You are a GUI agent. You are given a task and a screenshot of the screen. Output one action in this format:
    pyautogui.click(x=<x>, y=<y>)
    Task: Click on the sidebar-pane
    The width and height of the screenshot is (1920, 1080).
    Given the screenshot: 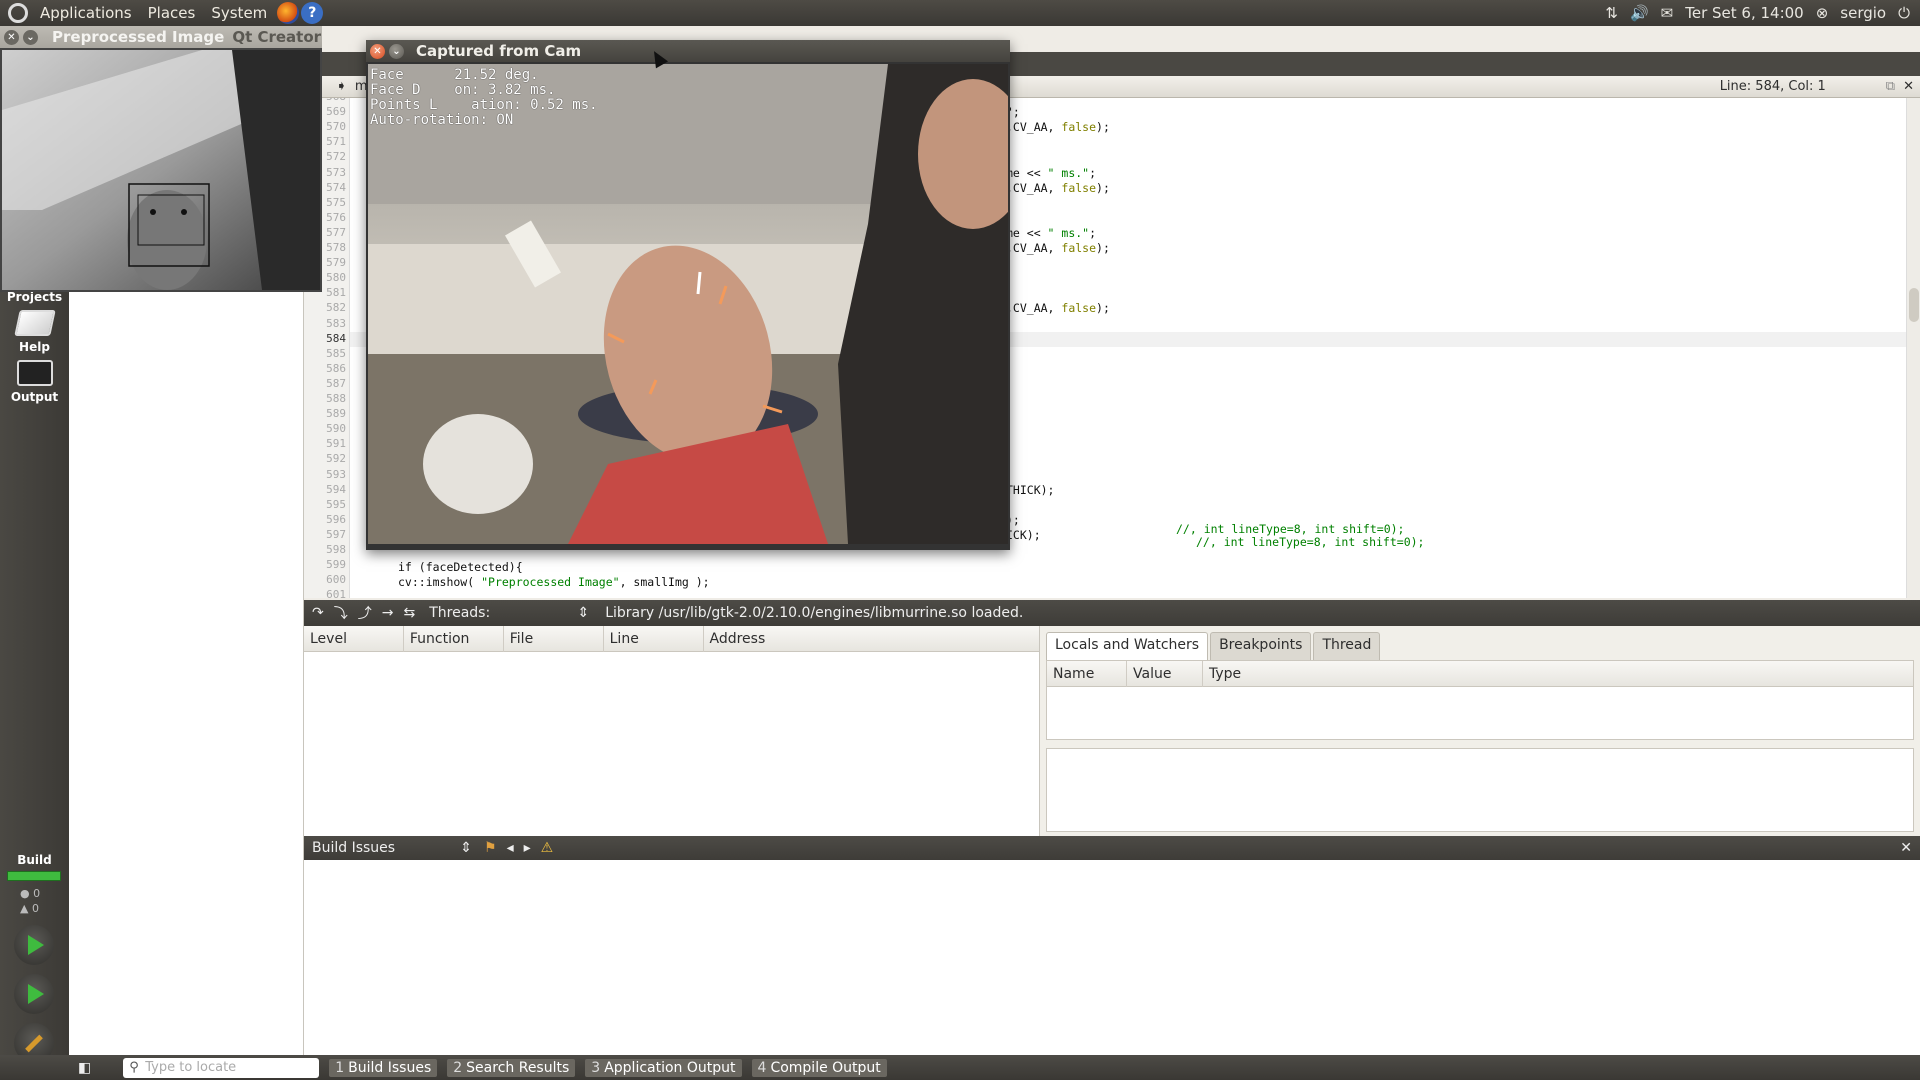 What is the action you would take?
    pyautogui.click(x=186, y=672)
    